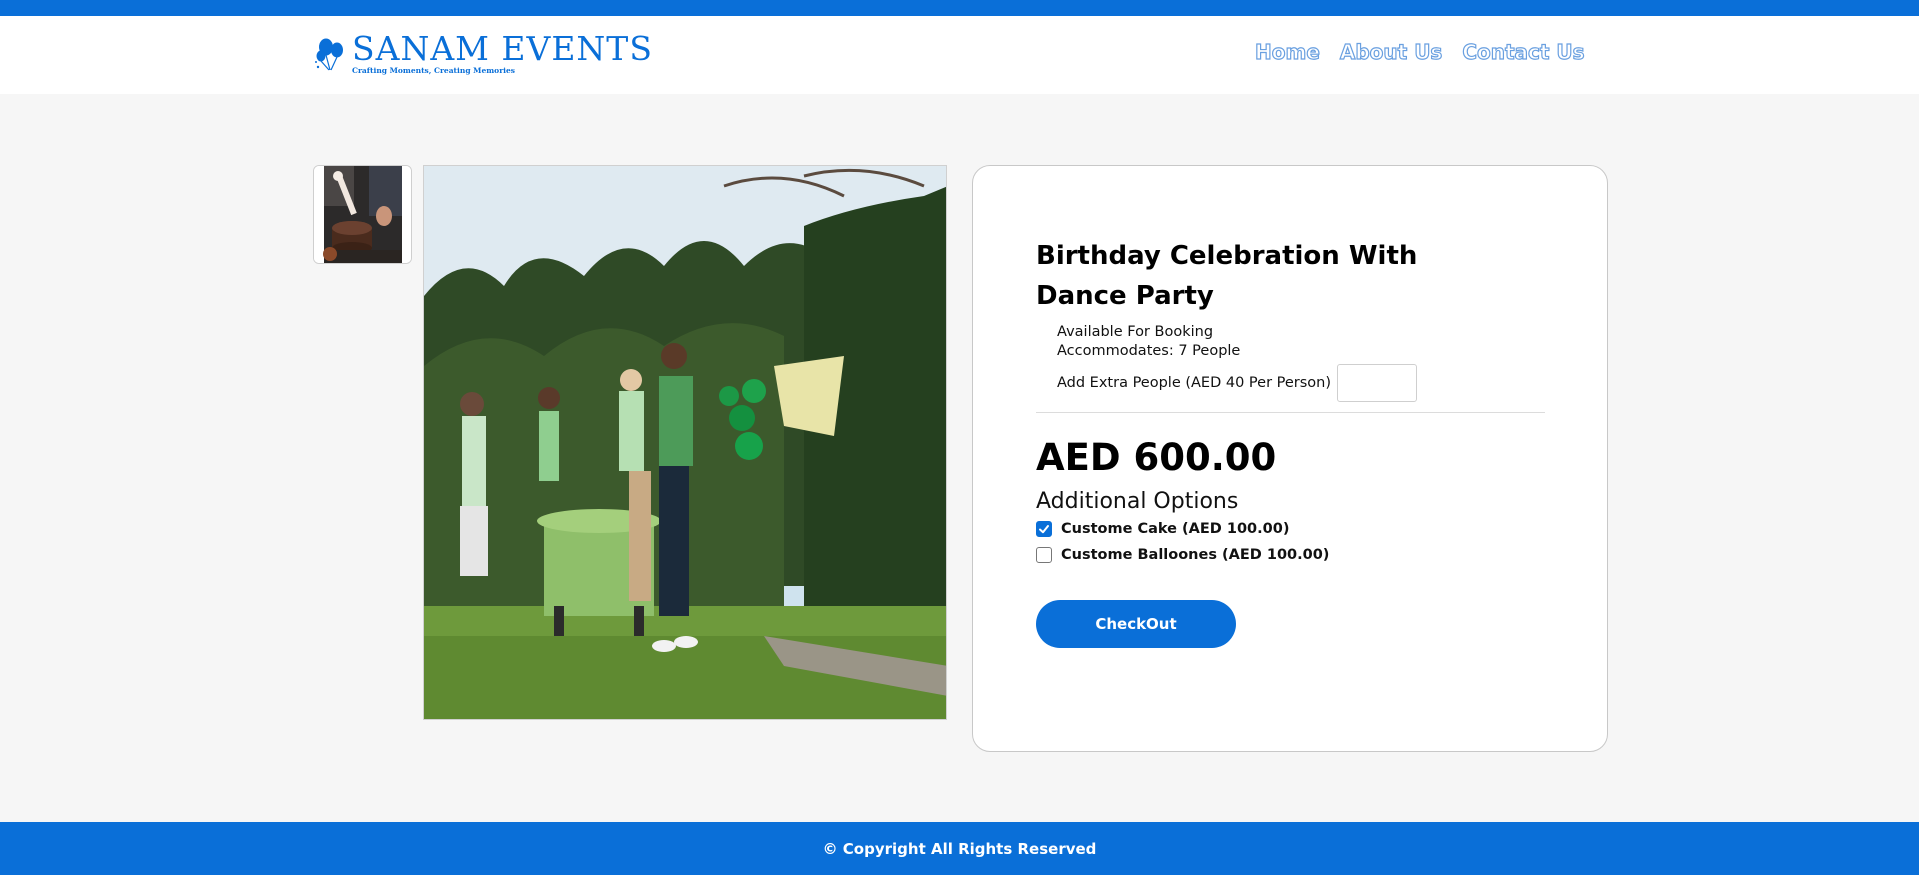 The image size is (1919, 875). I want to click on top-accent-bar, so click(959, 8).